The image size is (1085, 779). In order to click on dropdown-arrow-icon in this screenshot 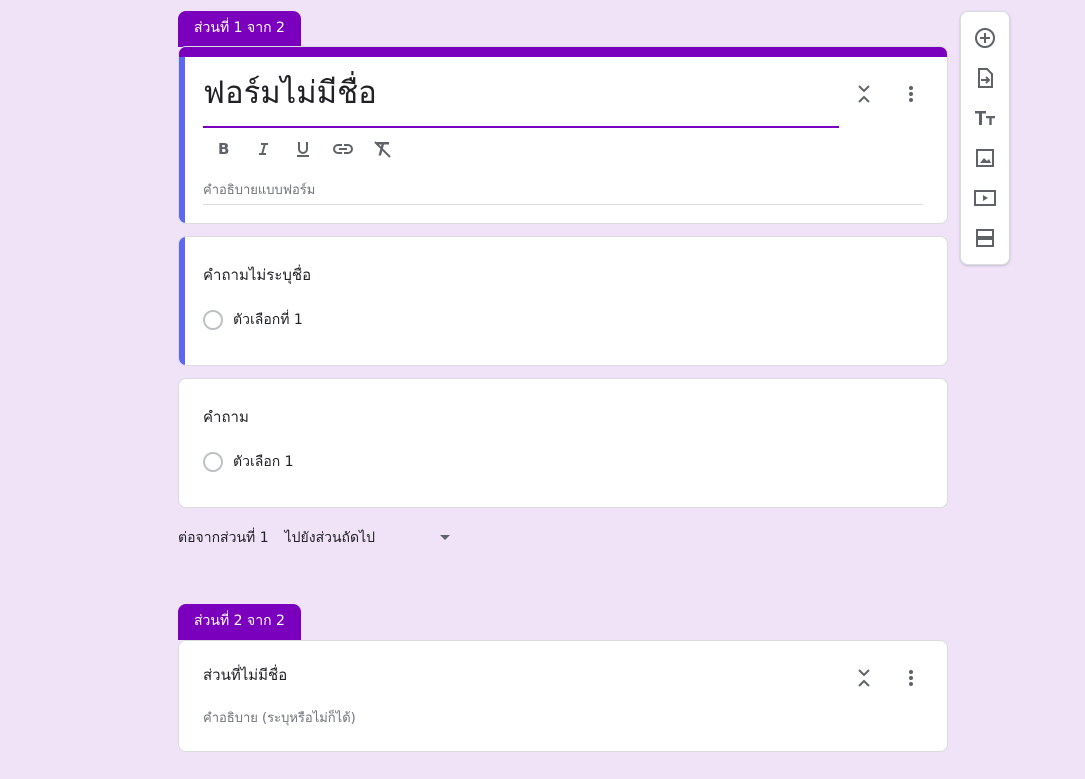, I will do `click(445, 537)`.